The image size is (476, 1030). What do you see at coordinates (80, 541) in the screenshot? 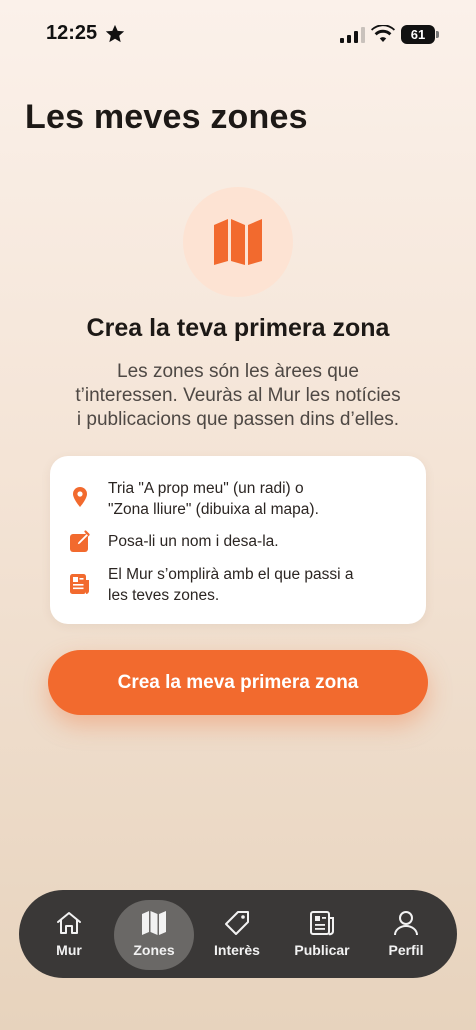
I see `edit-icon` at bounding box center [80, 541].